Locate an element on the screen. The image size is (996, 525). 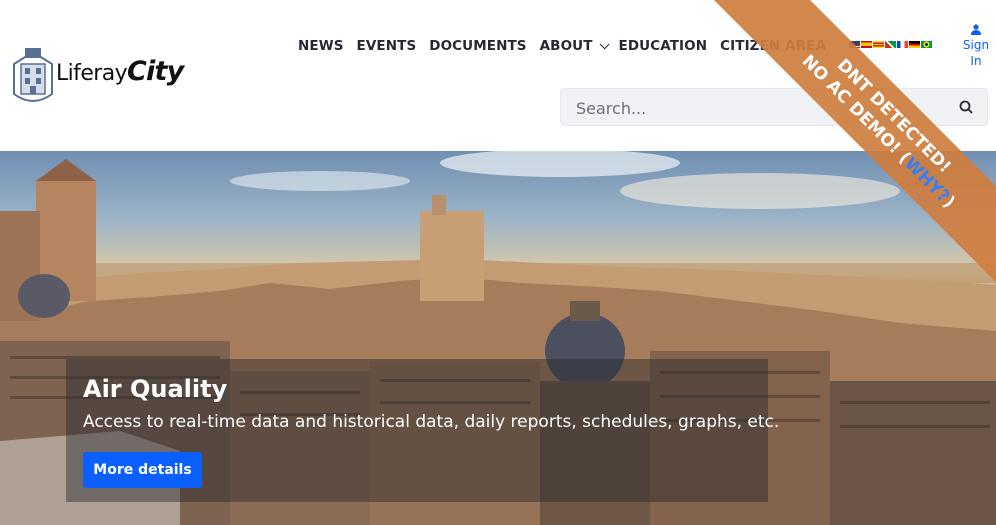
flag-fr-icon is located at coordinates (902, 44).